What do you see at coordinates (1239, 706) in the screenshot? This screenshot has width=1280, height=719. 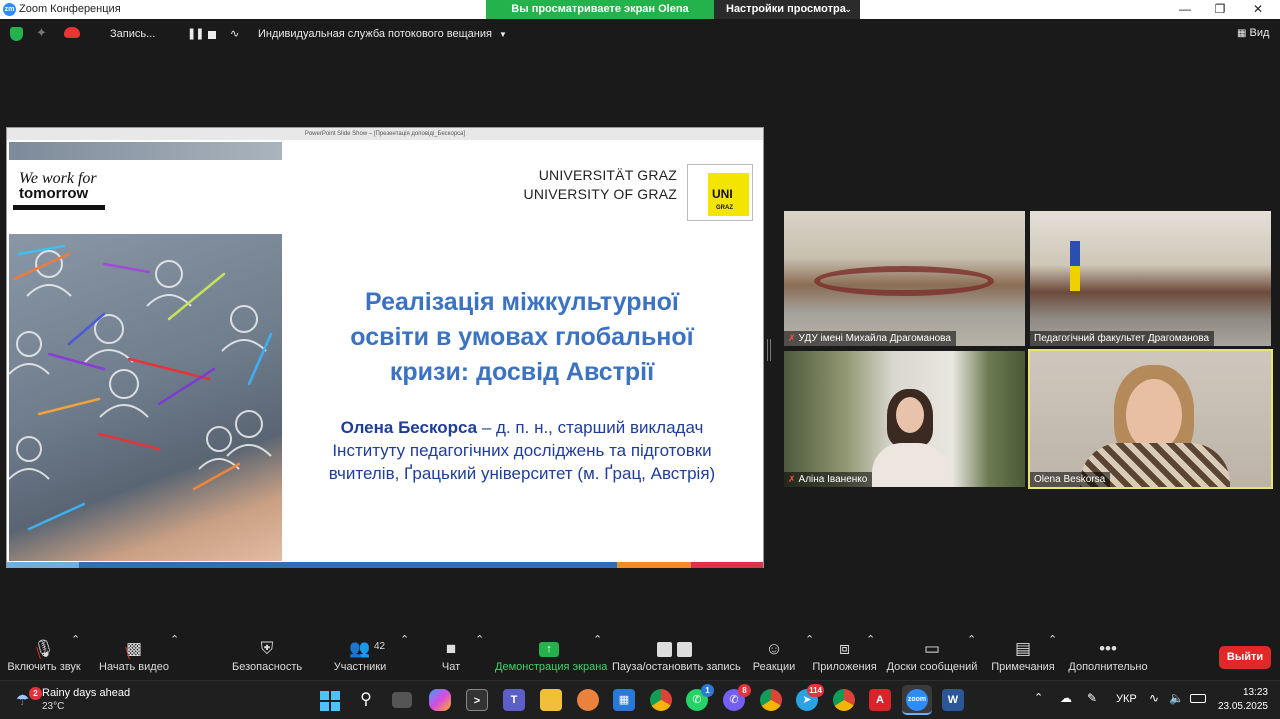 I see `clock-date: 23.05.2025` at bounding box center [1239, 706].